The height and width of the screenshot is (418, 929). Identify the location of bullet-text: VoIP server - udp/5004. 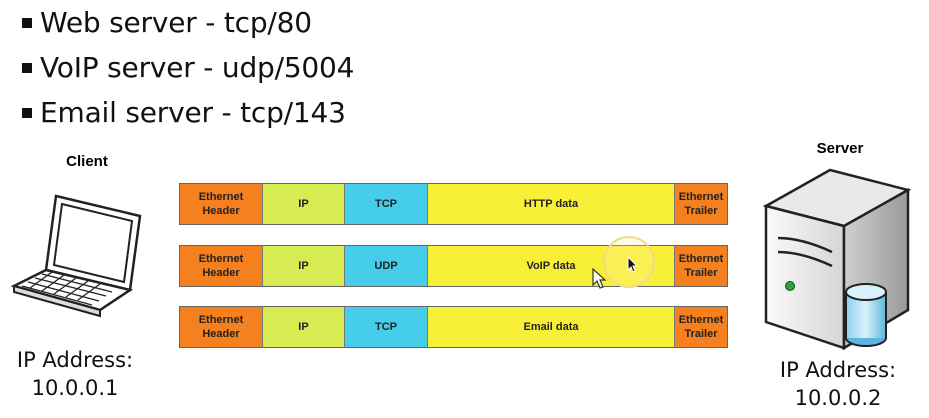
(197, 67).